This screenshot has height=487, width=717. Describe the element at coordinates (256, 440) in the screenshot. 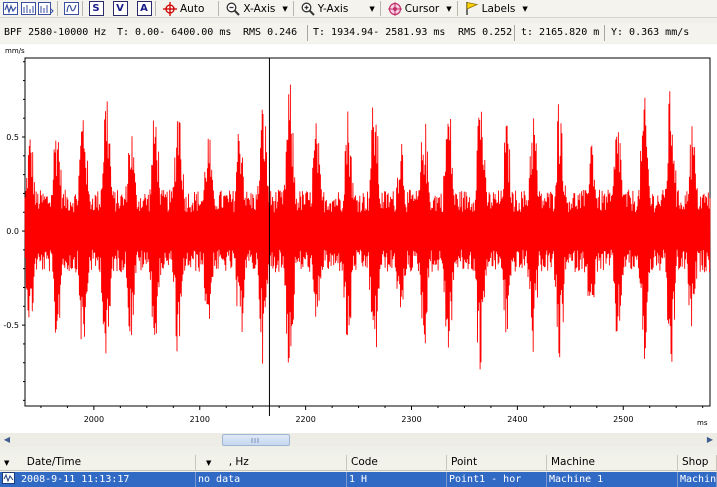

I see `scroll-thumb` at that location.